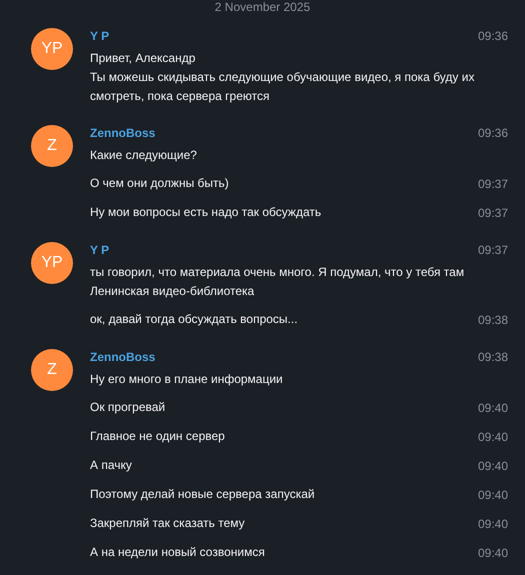 This screenshot has width=525, height=575. What do you see at coordinates (186, 379) in the screenshot?
I see `message-text: Ну его много в плане информации` at bounding box center [186, 379].